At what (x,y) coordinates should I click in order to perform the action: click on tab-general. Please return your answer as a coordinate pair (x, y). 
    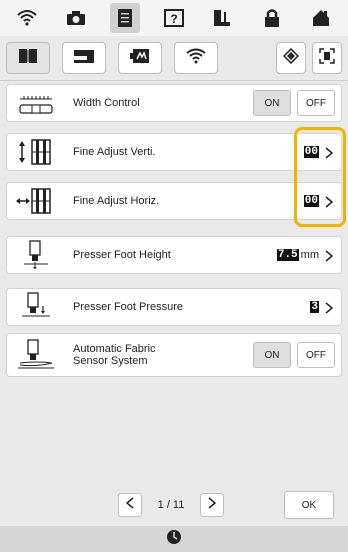
    Looking at the image, I should click on (28, 58).